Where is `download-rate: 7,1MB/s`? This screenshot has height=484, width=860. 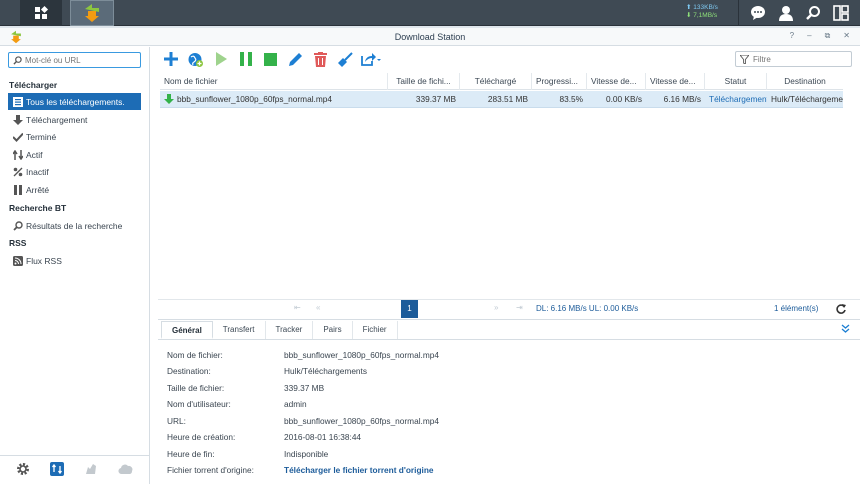
download-rate: 7,1MB/s is located at coordinates (705, 15).